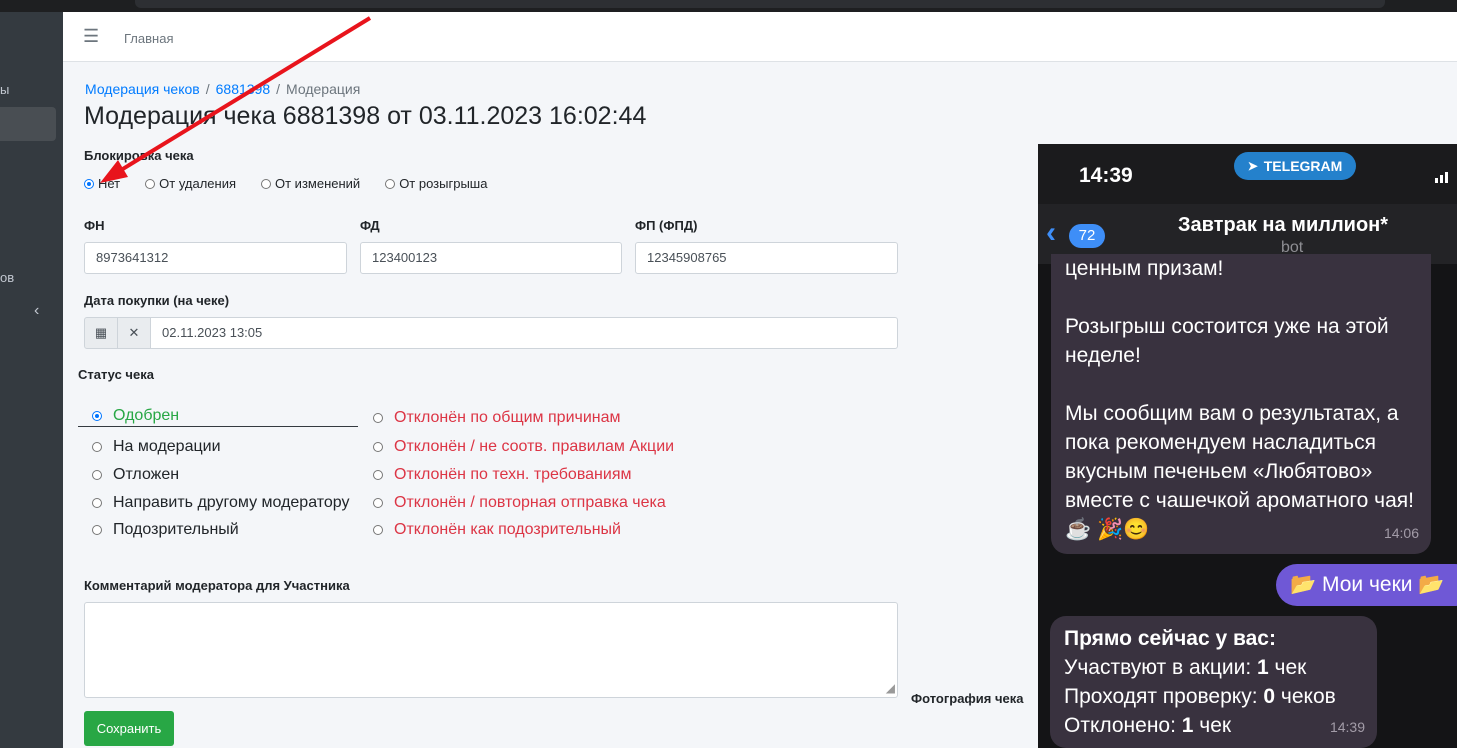 The width and height of the screenshot is (1457, 748). Describe the element at coordinates (215, 258) in the screenshot. I see `fn-input: 8973641312` at that location.